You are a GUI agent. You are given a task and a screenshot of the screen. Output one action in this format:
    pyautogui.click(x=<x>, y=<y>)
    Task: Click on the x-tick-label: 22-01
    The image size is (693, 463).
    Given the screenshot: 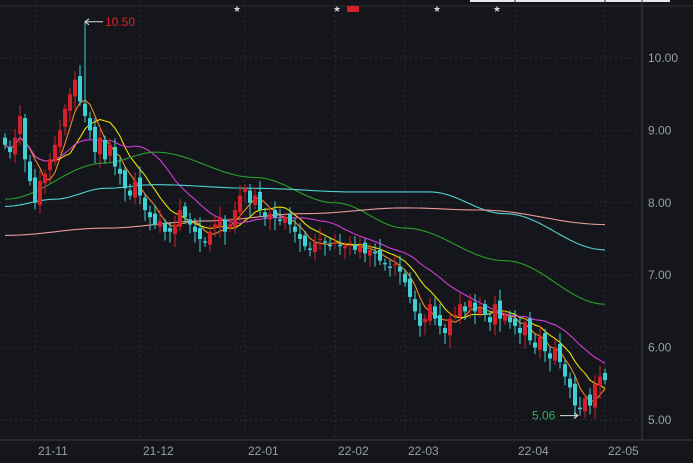 What is the action you would take?
    pyautogui.click(x=263, y=451)
    